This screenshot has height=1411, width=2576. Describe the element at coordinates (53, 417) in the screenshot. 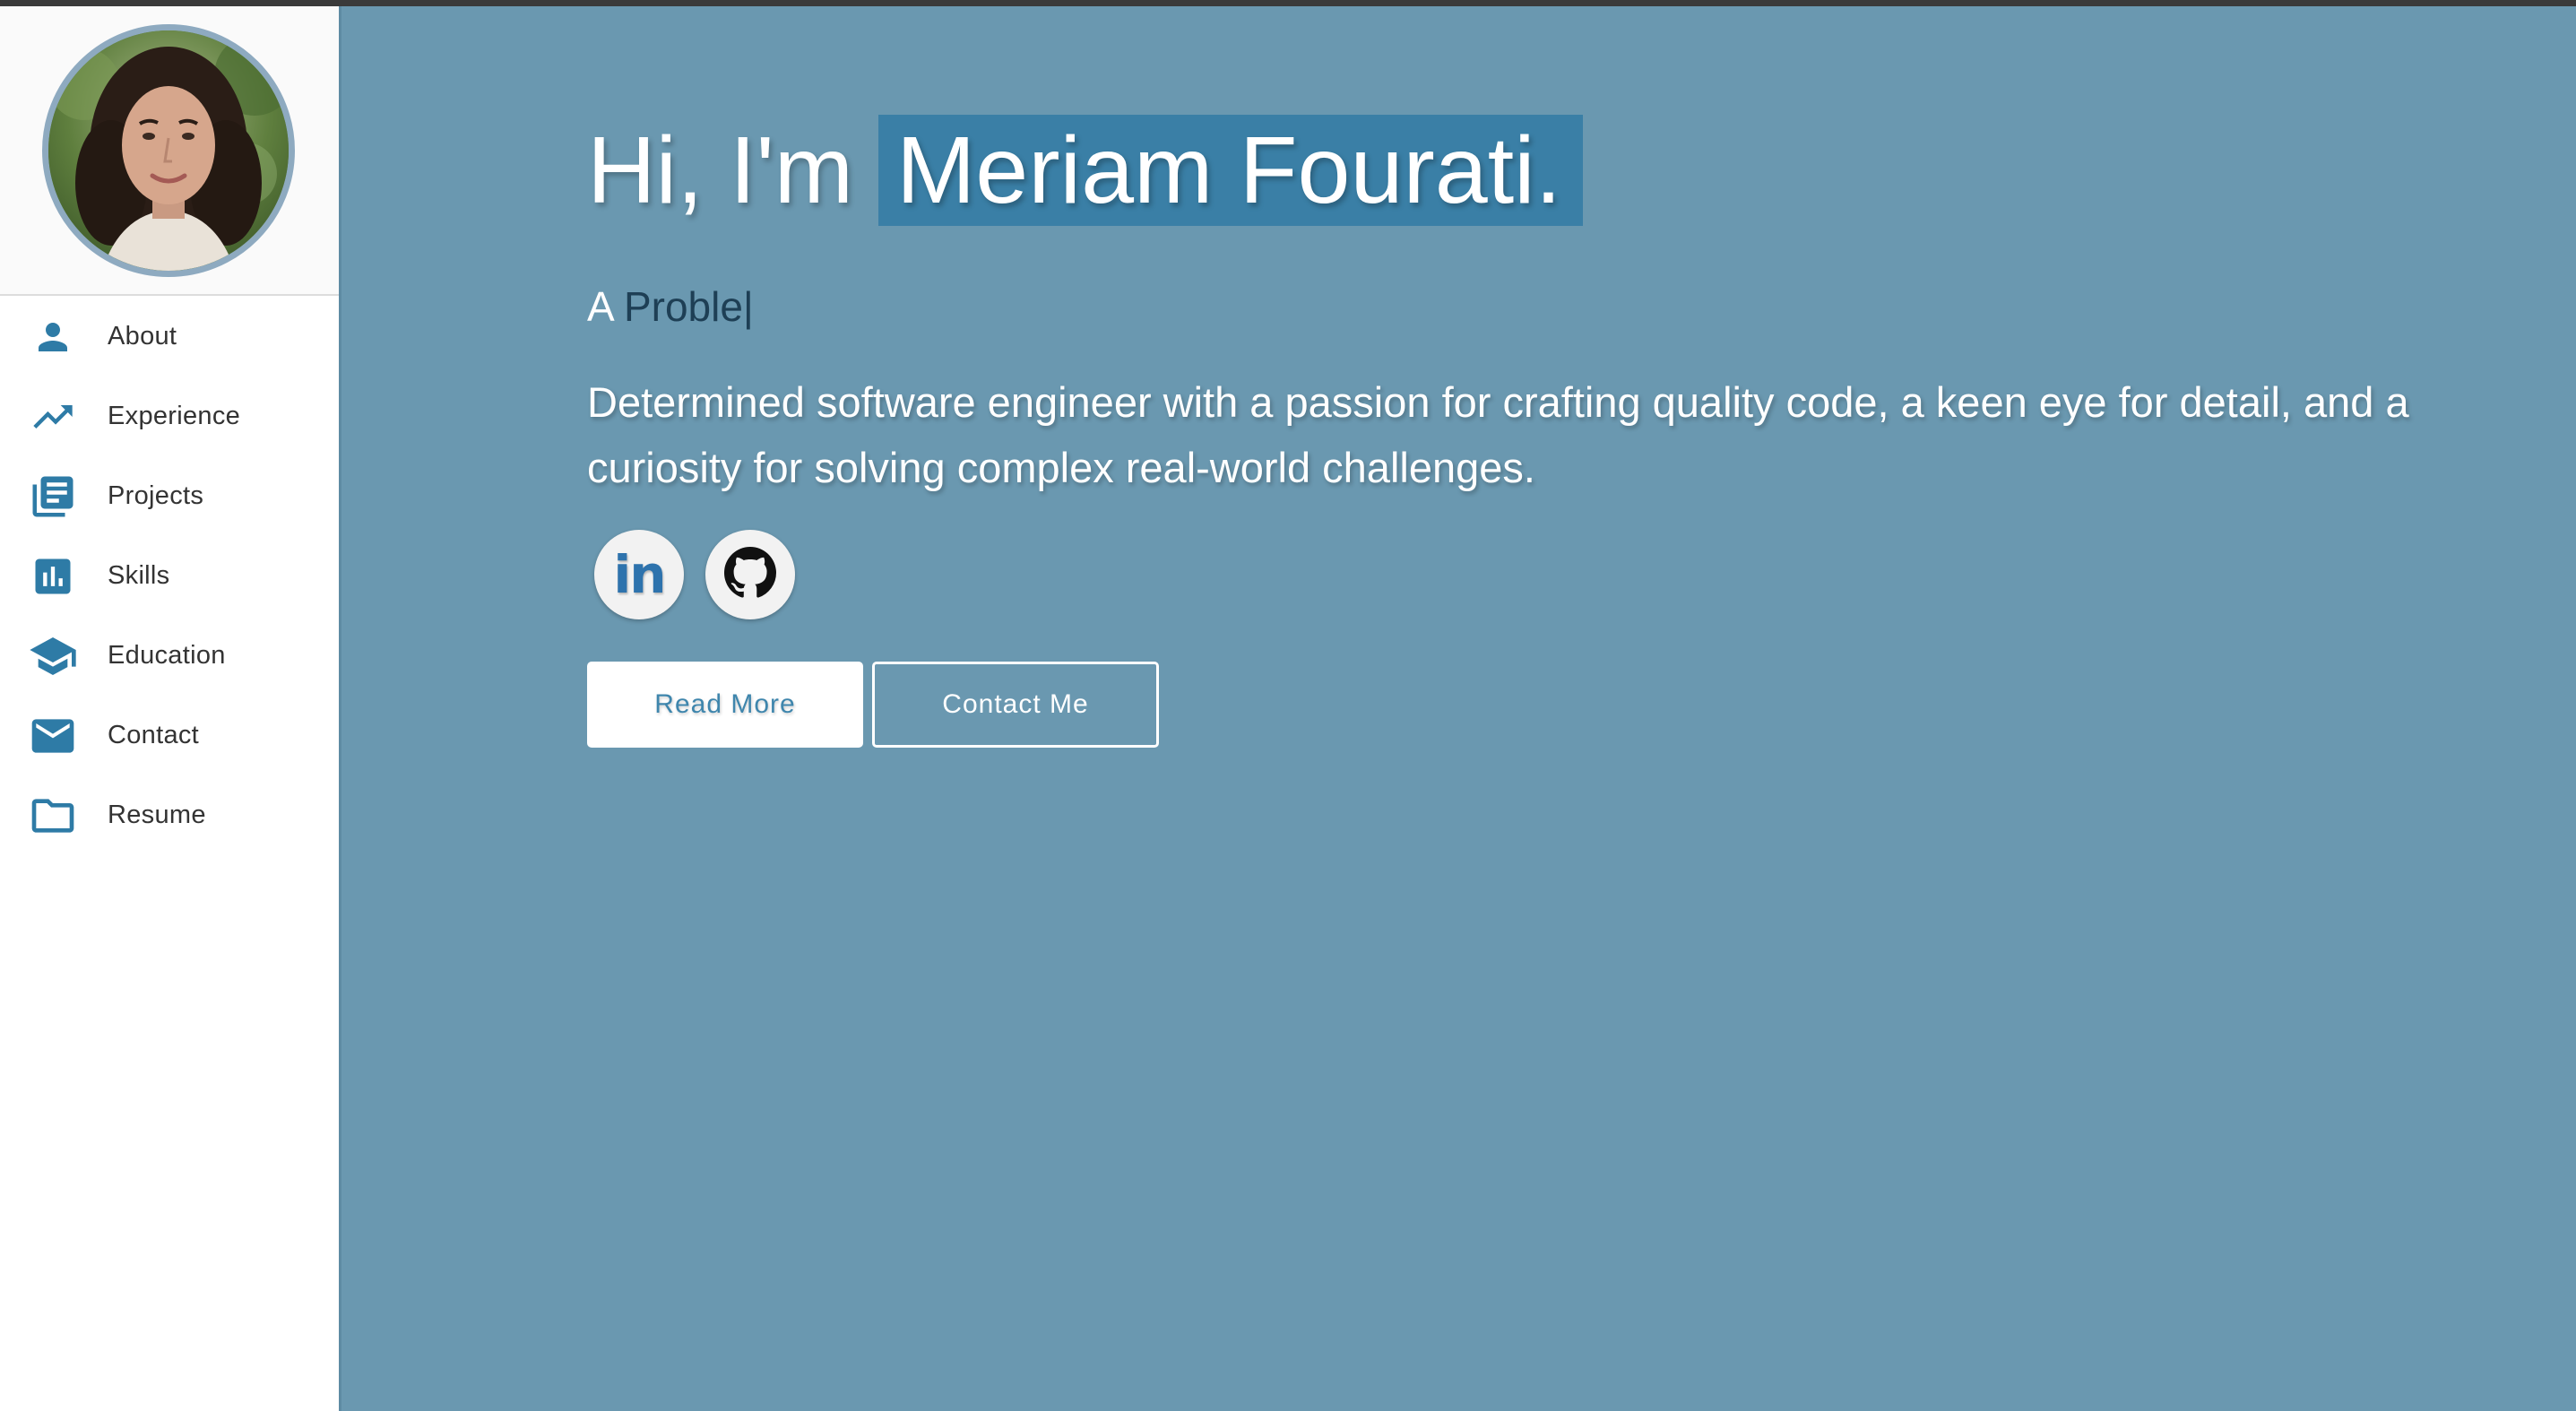

I see `trending-up-icon` at that location.